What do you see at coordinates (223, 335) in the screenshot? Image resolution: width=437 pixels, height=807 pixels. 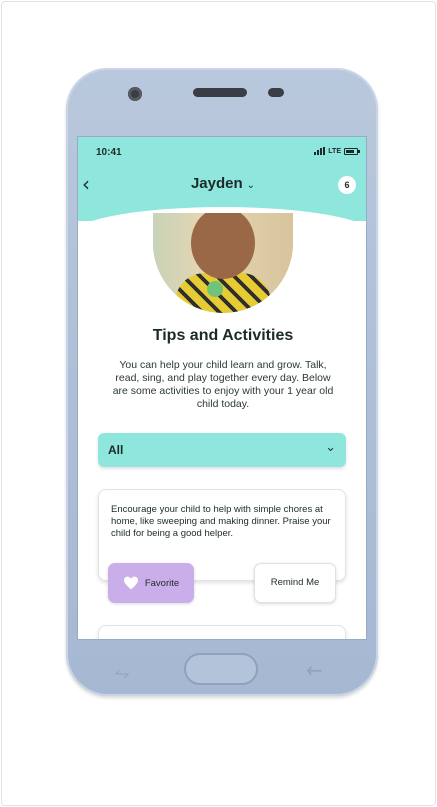 I see `page-title: Tips and Activities` at bounding box center [223, 335].